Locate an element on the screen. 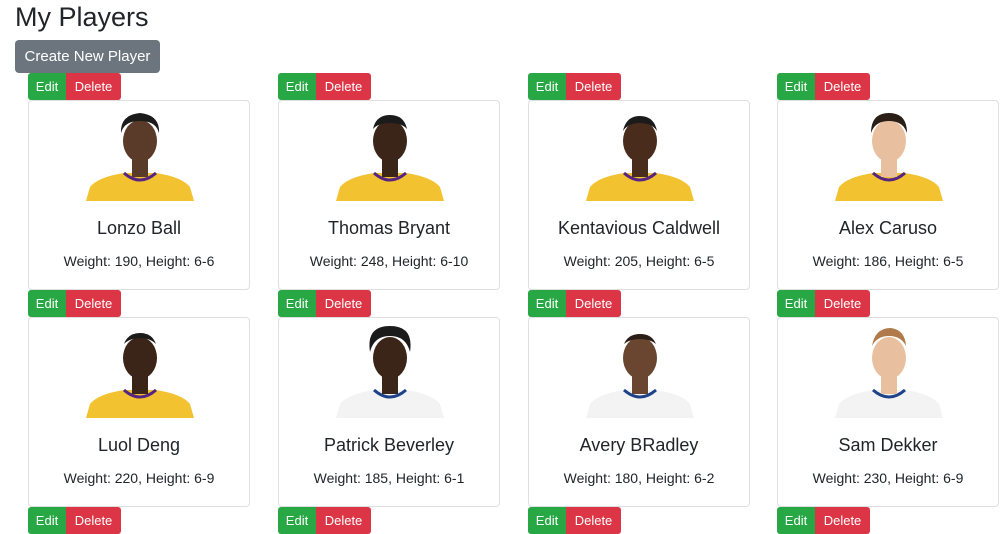  player-stats: Weight: 180, Height: 6-2 is located at coordinates (639, 478).